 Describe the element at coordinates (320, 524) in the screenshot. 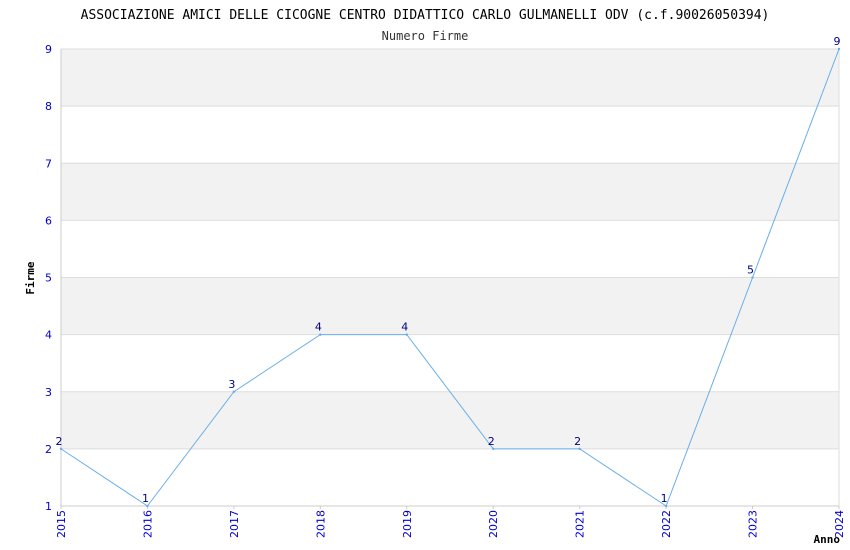

I see `x-tick-label: 2018` at that location.